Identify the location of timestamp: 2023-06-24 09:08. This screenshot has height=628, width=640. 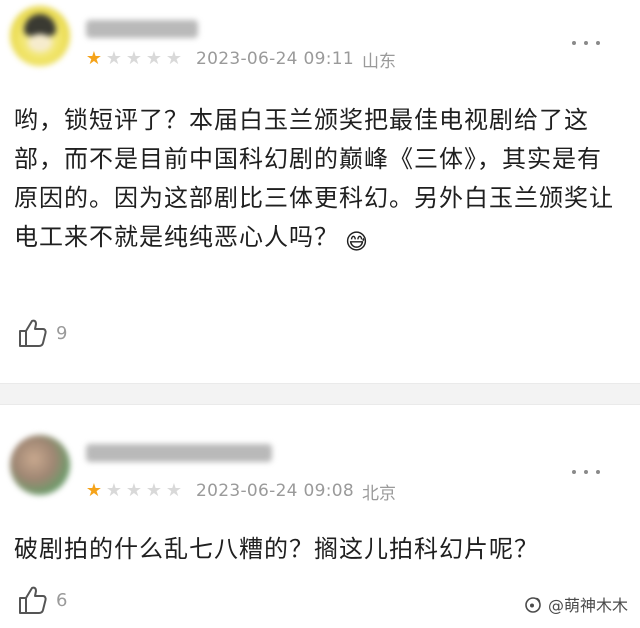
(275, 491).